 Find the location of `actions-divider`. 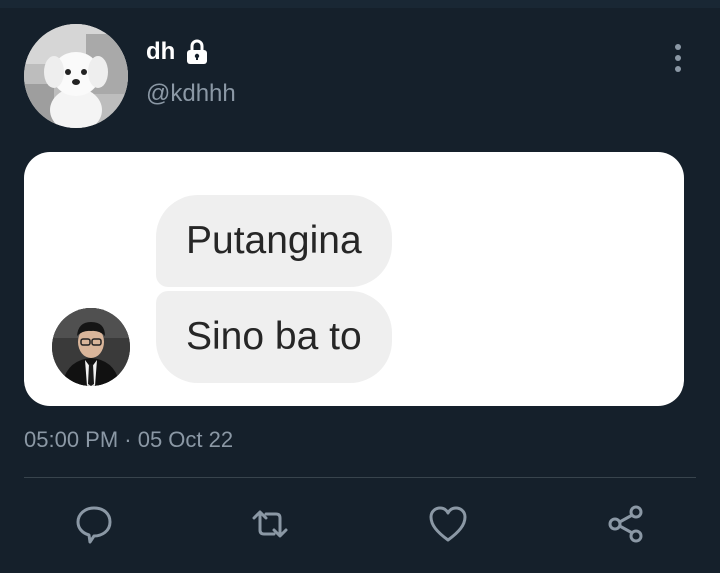

actions-divider is located at coordinates (360, 477).